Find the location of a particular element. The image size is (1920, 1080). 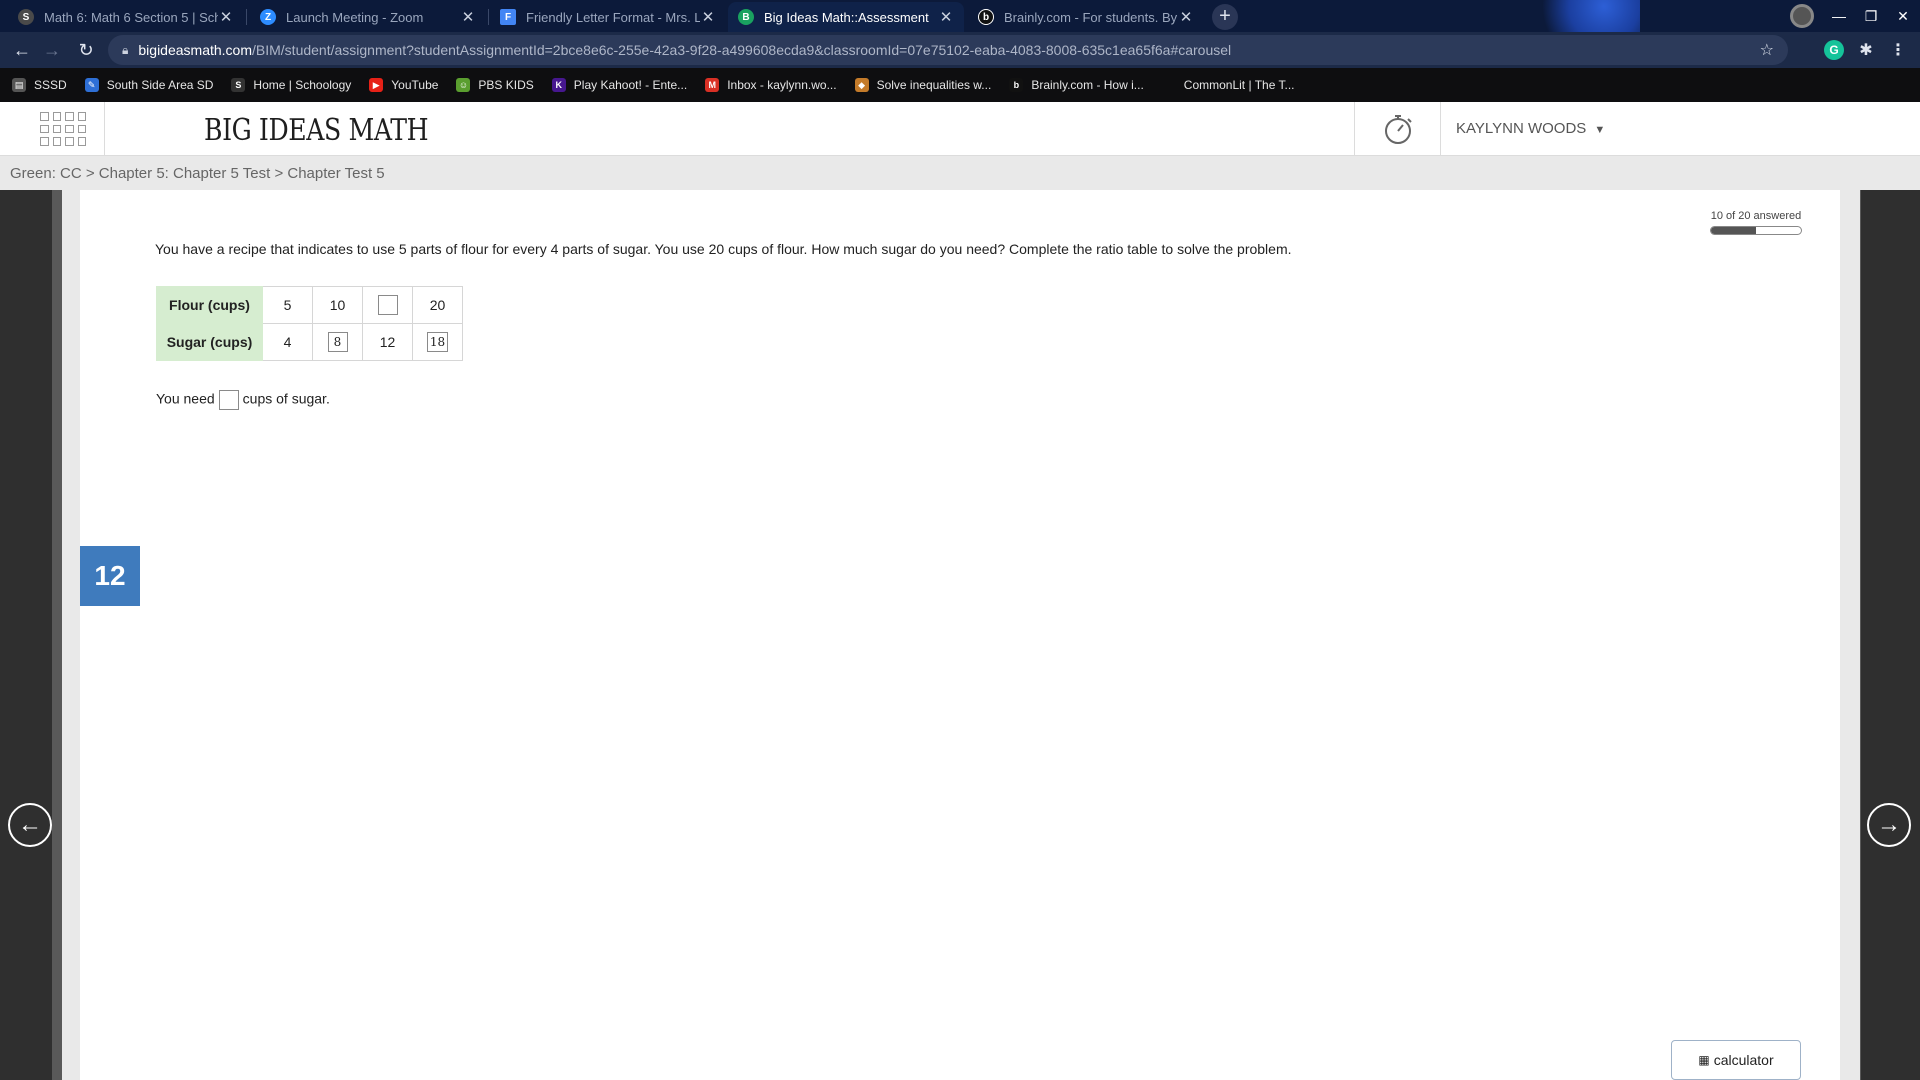

tab-big-ideas-math: B Big Ideas Math::Assessment ✕ is located at coordinates (846, 17).